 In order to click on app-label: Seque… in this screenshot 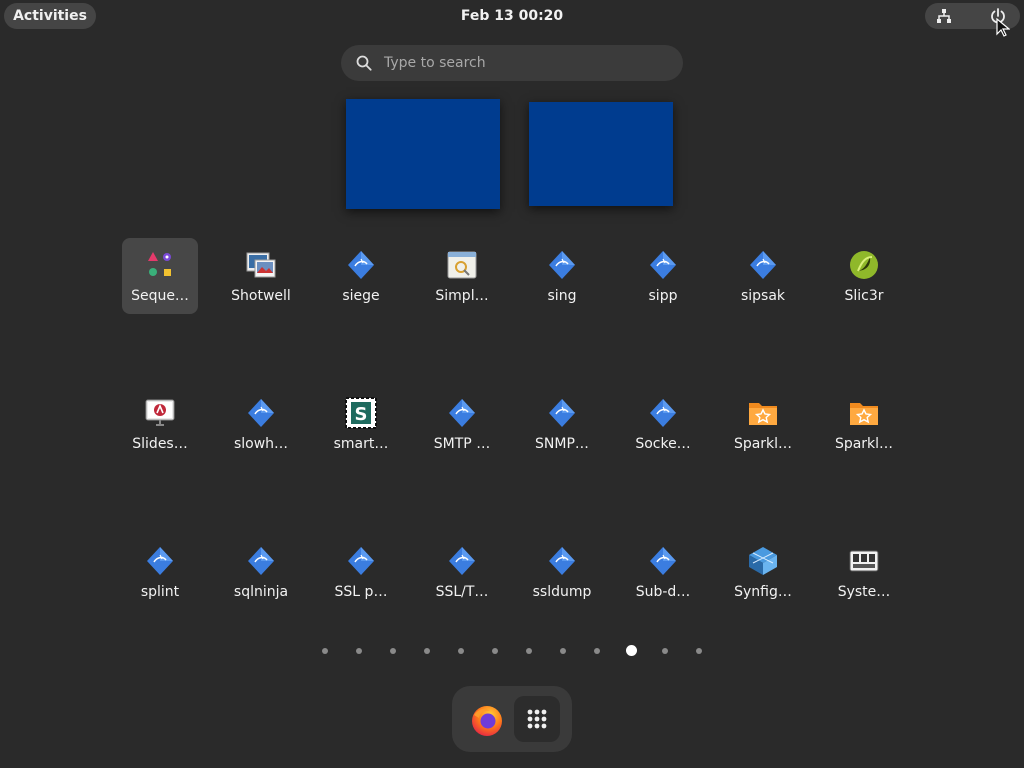, I will do `click(160, 296)`.